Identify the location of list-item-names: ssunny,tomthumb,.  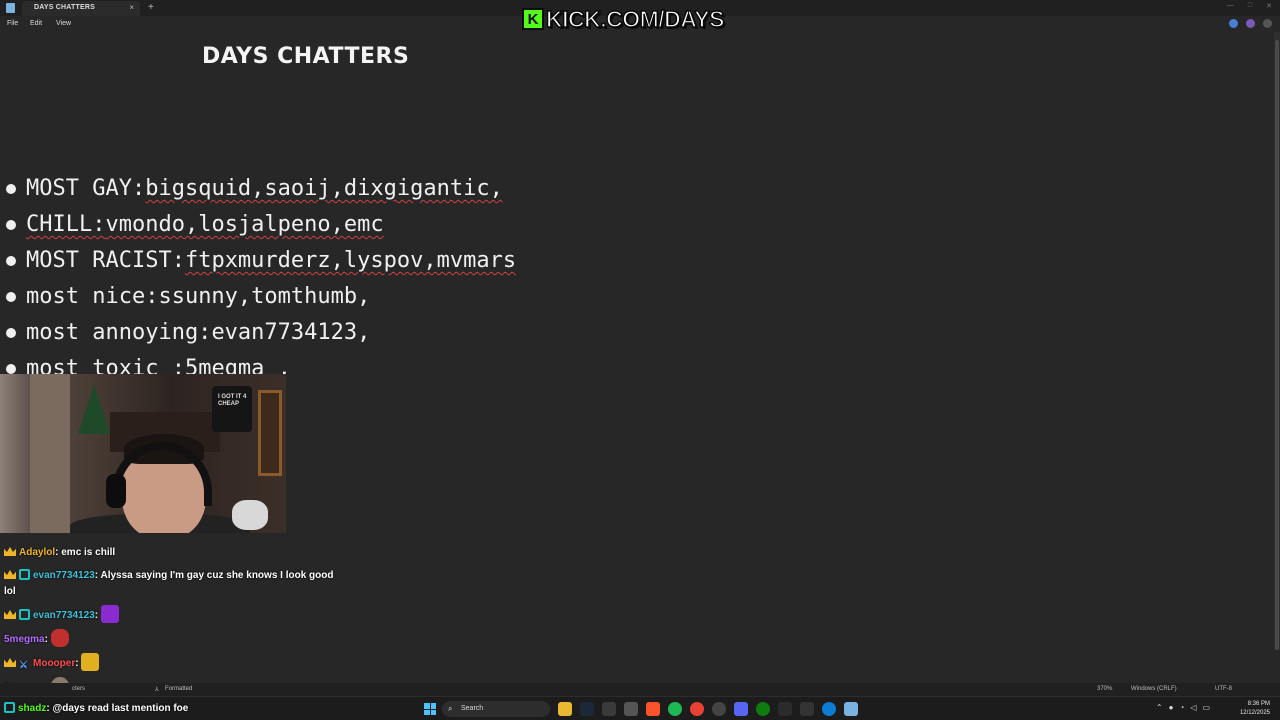
(264, 296).